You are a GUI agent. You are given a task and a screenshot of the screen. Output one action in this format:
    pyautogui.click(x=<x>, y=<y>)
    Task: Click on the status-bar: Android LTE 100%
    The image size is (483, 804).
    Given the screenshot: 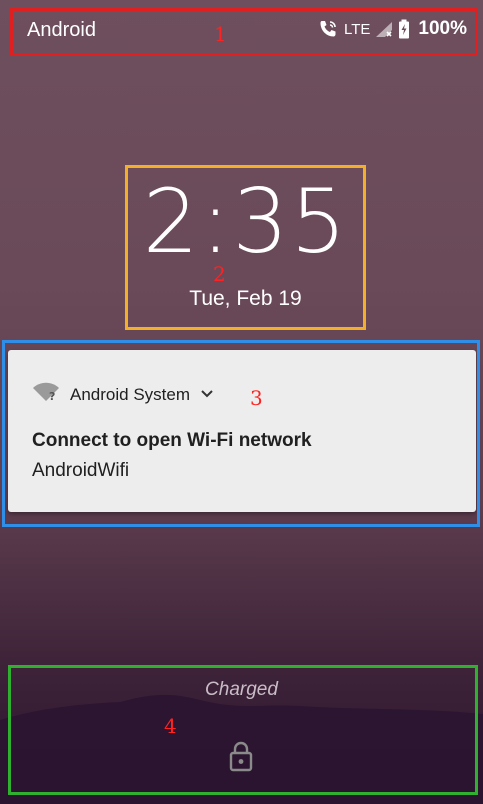 What is the action you would take?
    pyautogui.click(x=241, y=31)
    